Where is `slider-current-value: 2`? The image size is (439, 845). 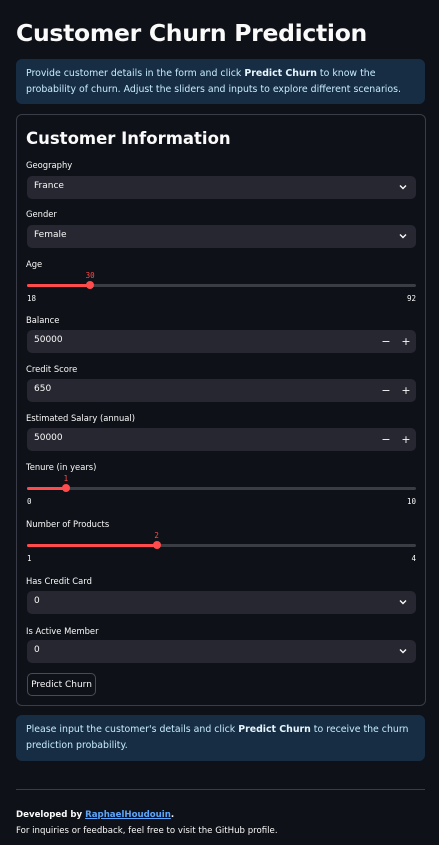
slider-current-value: 2 is located at coordinates (156, 535).